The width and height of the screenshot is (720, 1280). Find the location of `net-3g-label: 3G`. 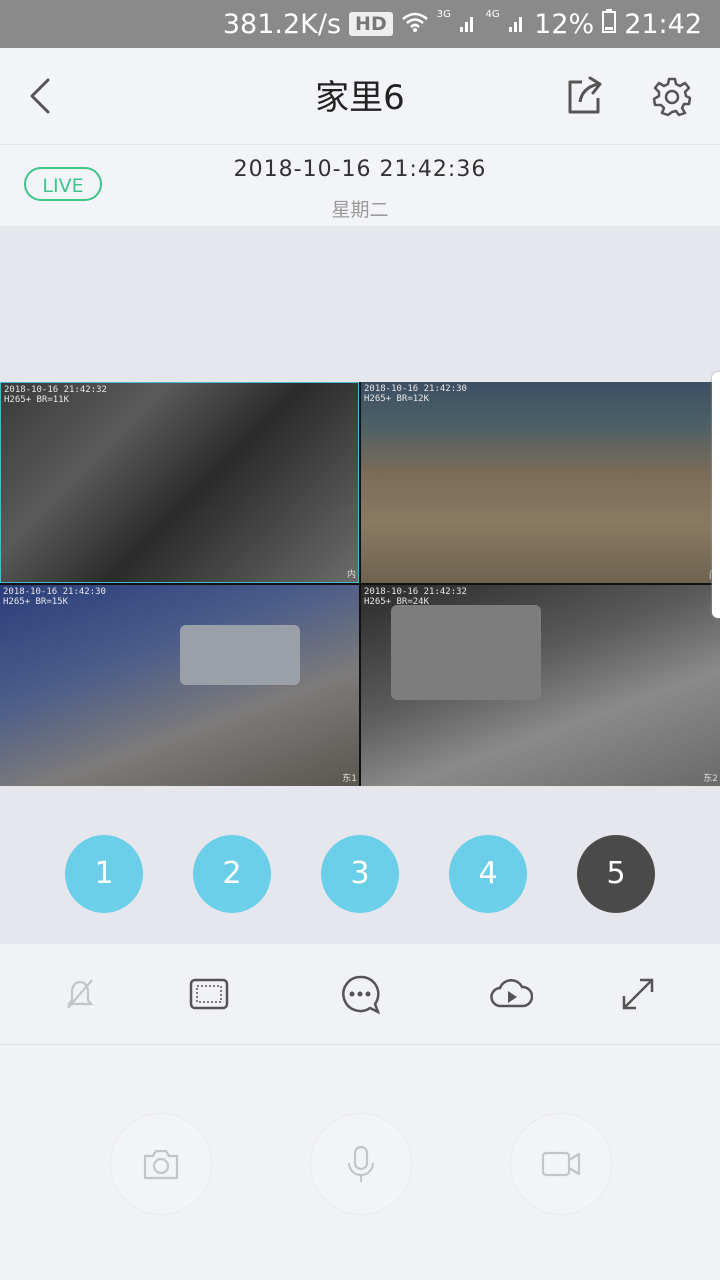

net-3g-label: 3G is located at coordinates (443, 14).